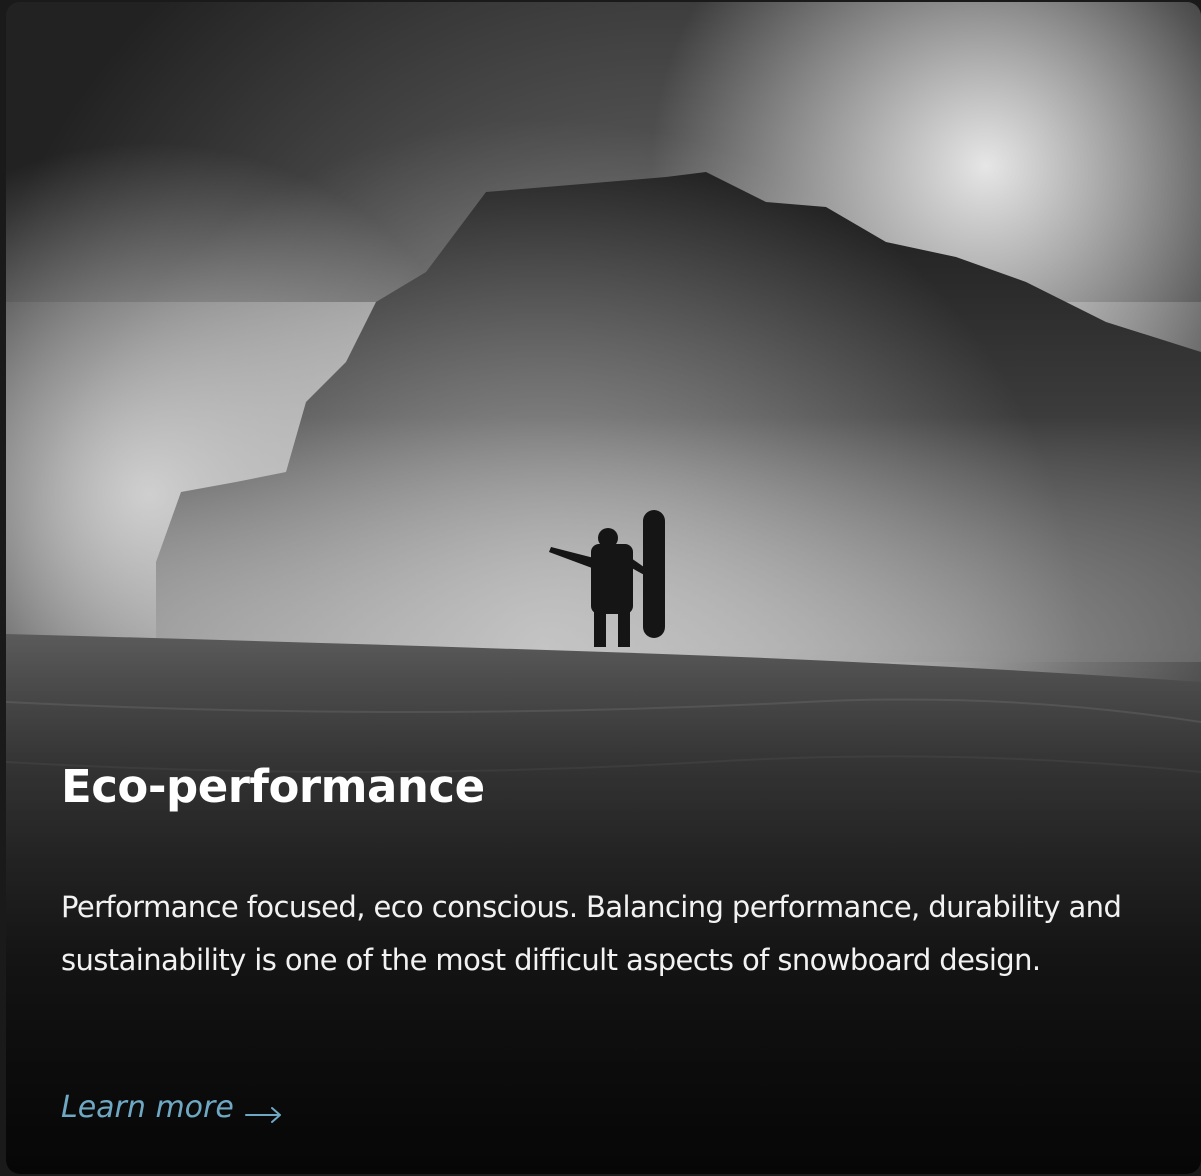 The height and width of the screenshot is (1176, 1201). Describe the element at coordinates (273, 786) in the screenshot. I see `card-title: Eco-performance` at that location.